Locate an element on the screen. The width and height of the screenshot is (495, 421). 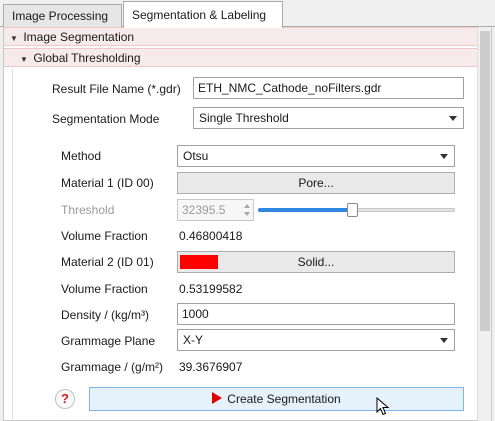
mouse-cursor-icon is located at coordinates (383, 406).